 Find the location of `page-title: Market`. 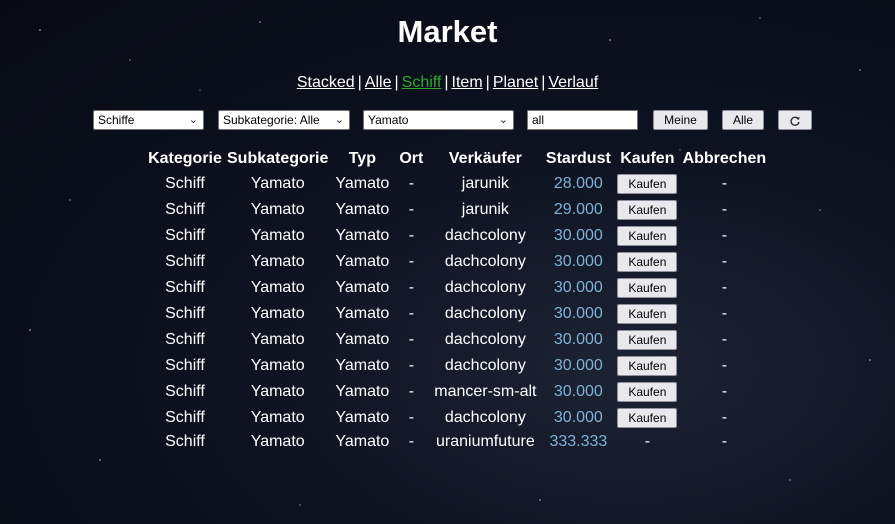

page-title: Market is located at coordinates (447, 31).